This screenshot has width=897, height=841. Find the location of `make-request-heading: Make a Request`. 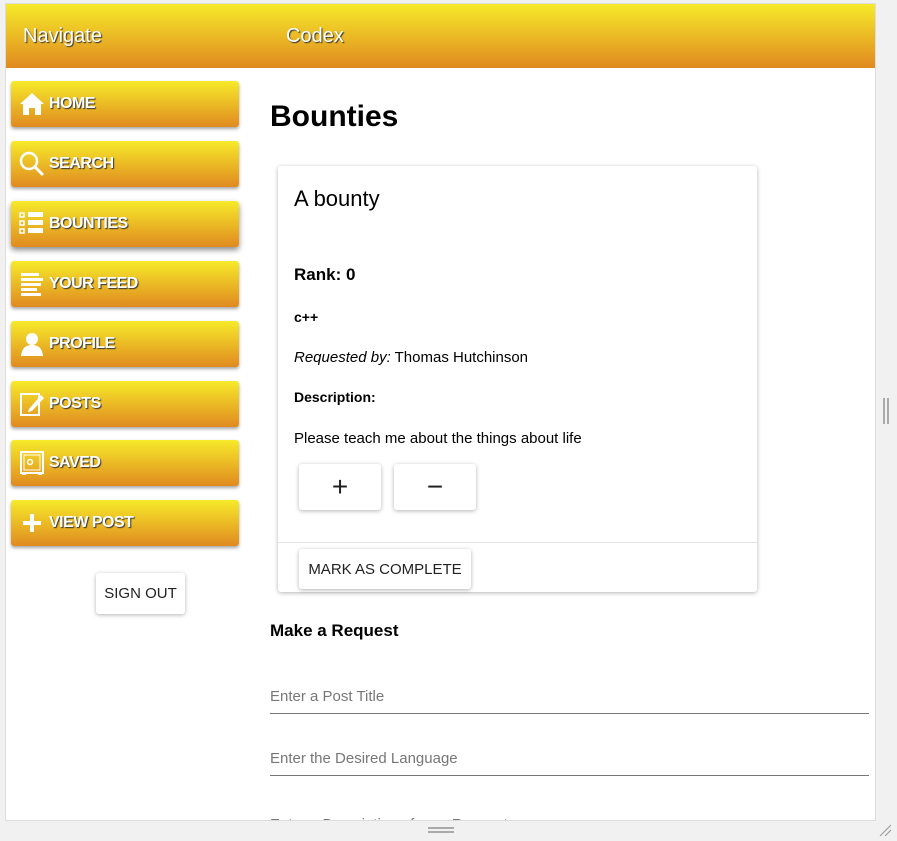

make-request-heading: Make a Request is located at coordinates (334, 630).